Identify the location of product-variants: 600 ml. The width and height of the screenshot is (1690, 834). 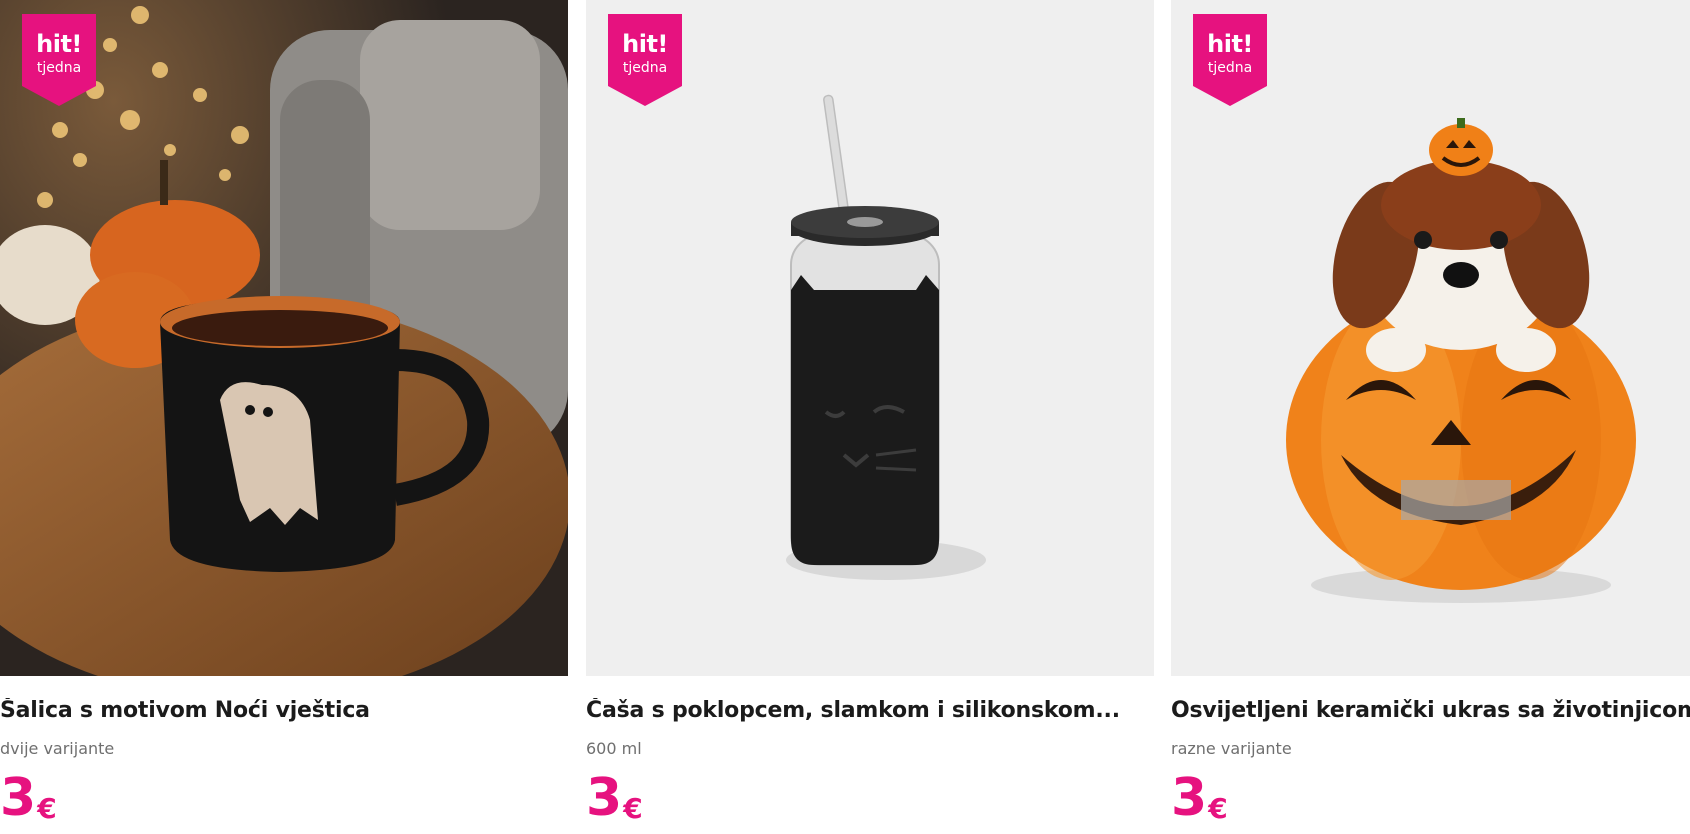
(614, 748).